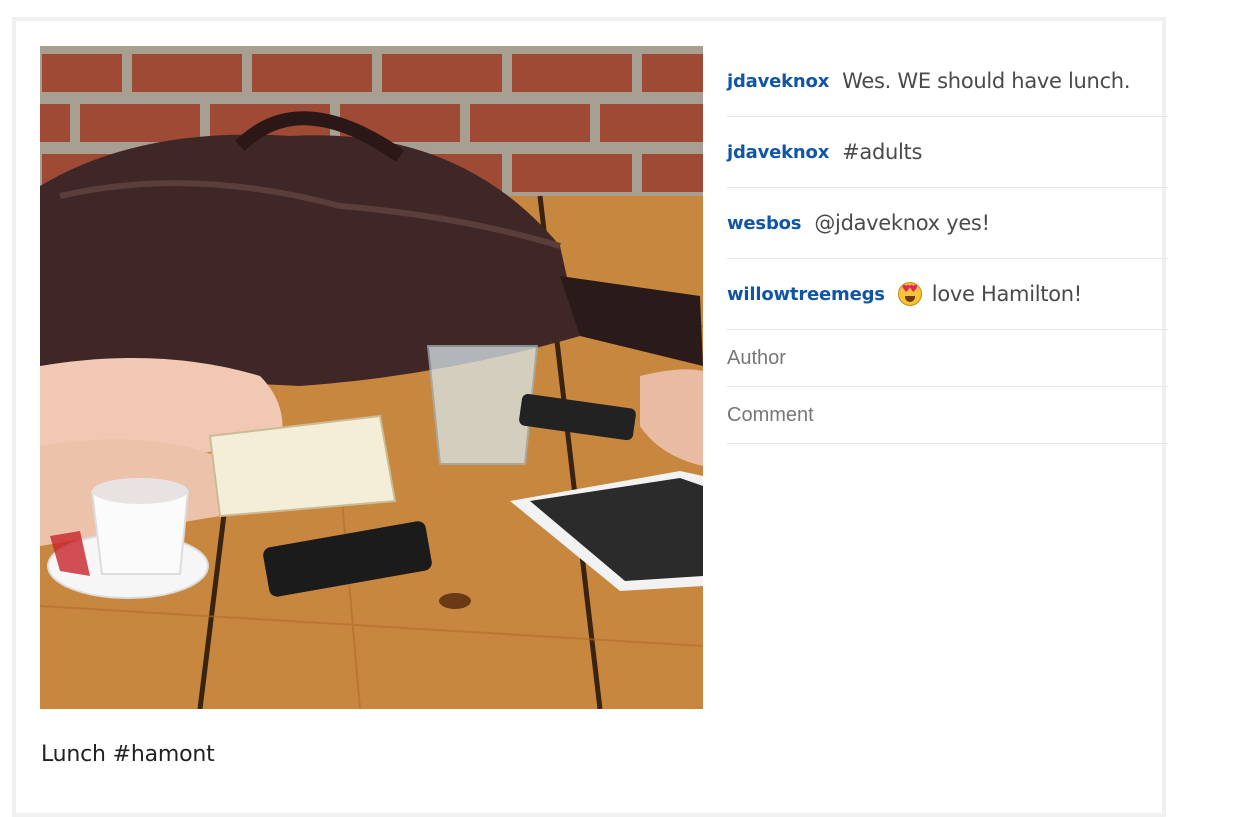 This screenshot has height=817, width=1233. I want to click on comment-text: love Hamilton!, so click(1006, 294).